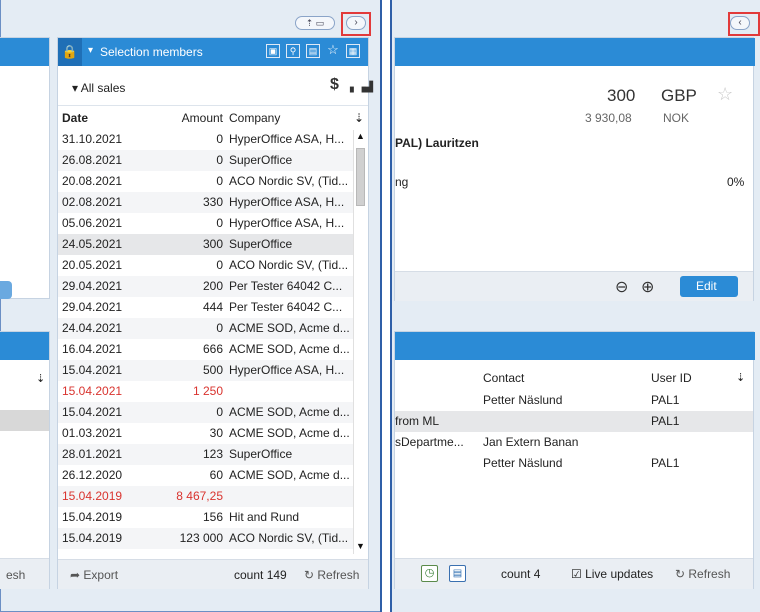 The width and height of the screenshot is (760, 612). Describe the element at coordinates (206, 454) in the screenshot. I see `table-row: 28.01.2021 123 SuperOffice` at that location.